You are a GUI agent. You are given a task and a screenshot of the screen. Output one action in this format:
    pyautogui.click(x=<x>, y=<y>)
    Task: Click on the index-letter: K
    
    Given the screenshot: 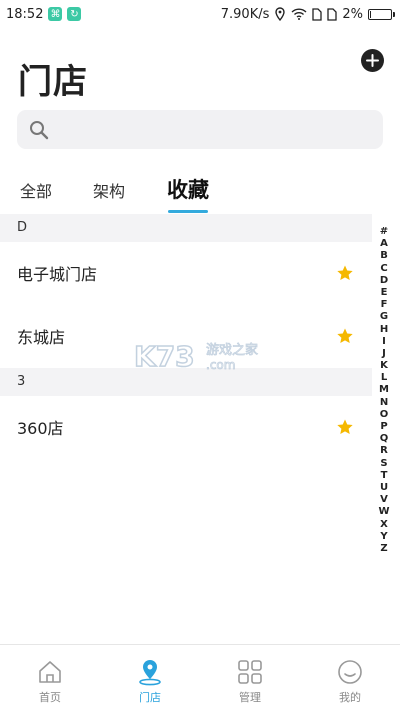 What is the action you would take?
    pyautogui.click(x=384, y=366)
    